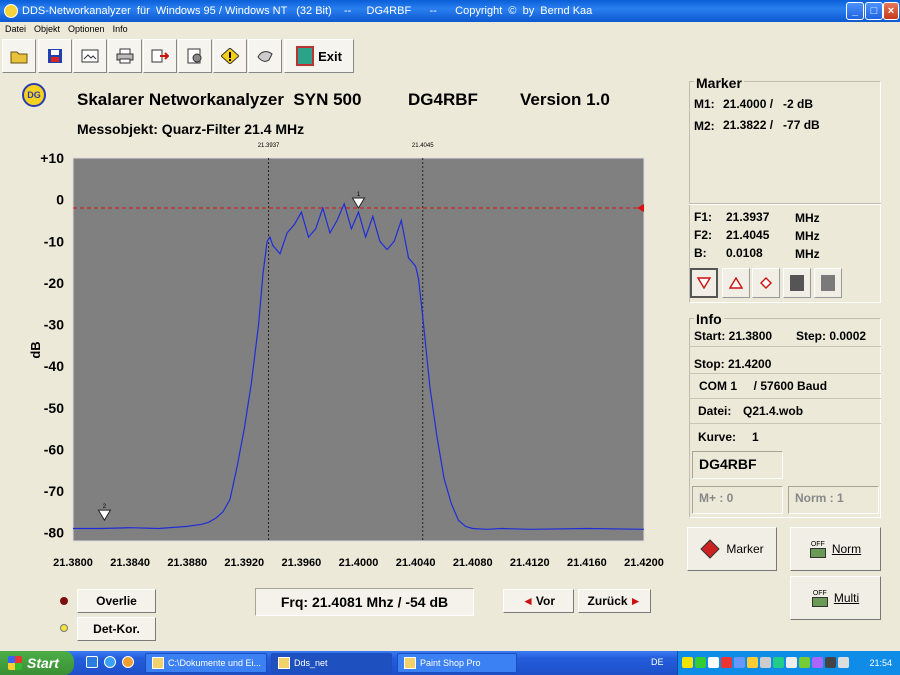  Describe the element at coordinates (732, 549) in the screenshot. I see `marker-button: Marker` at that location.